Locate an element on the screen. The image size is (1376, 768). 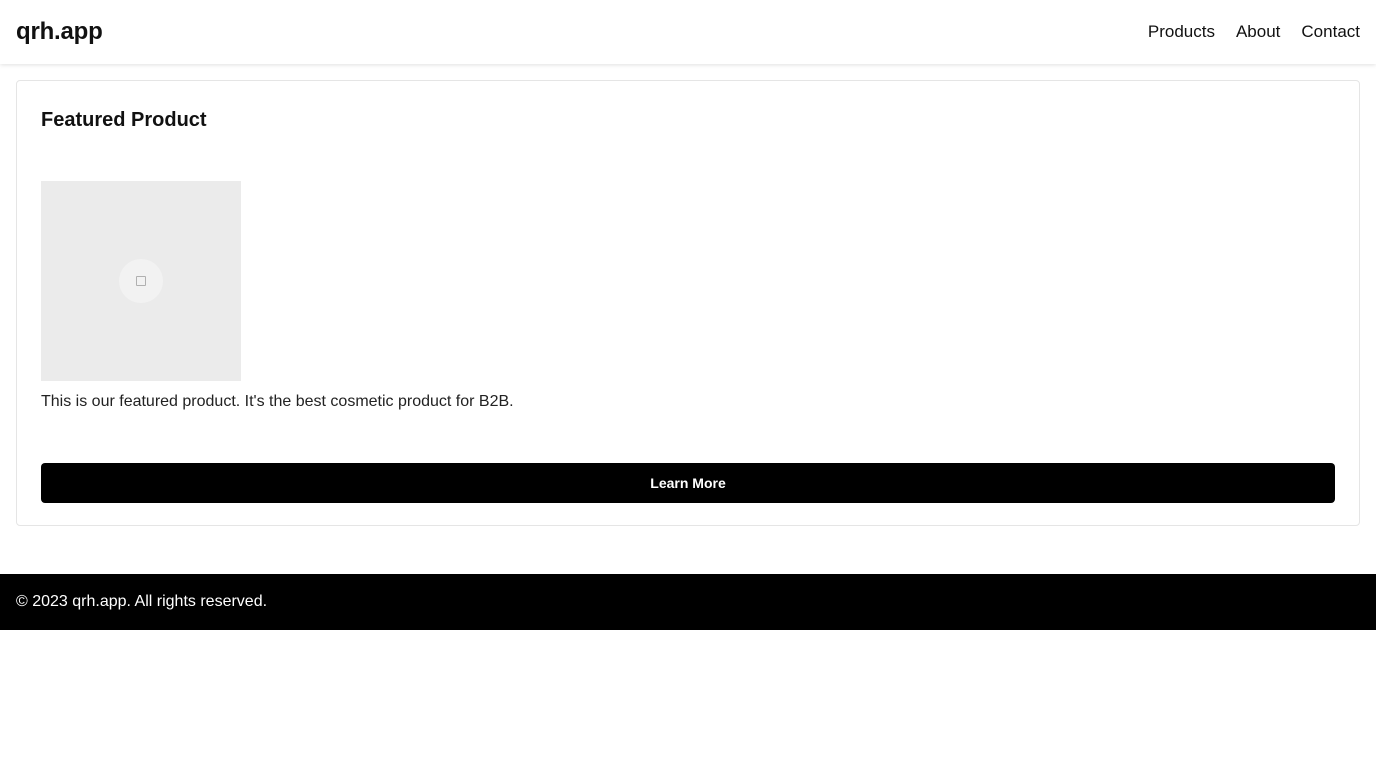
nav-link-about: About is located at coordinates (1258, 32).